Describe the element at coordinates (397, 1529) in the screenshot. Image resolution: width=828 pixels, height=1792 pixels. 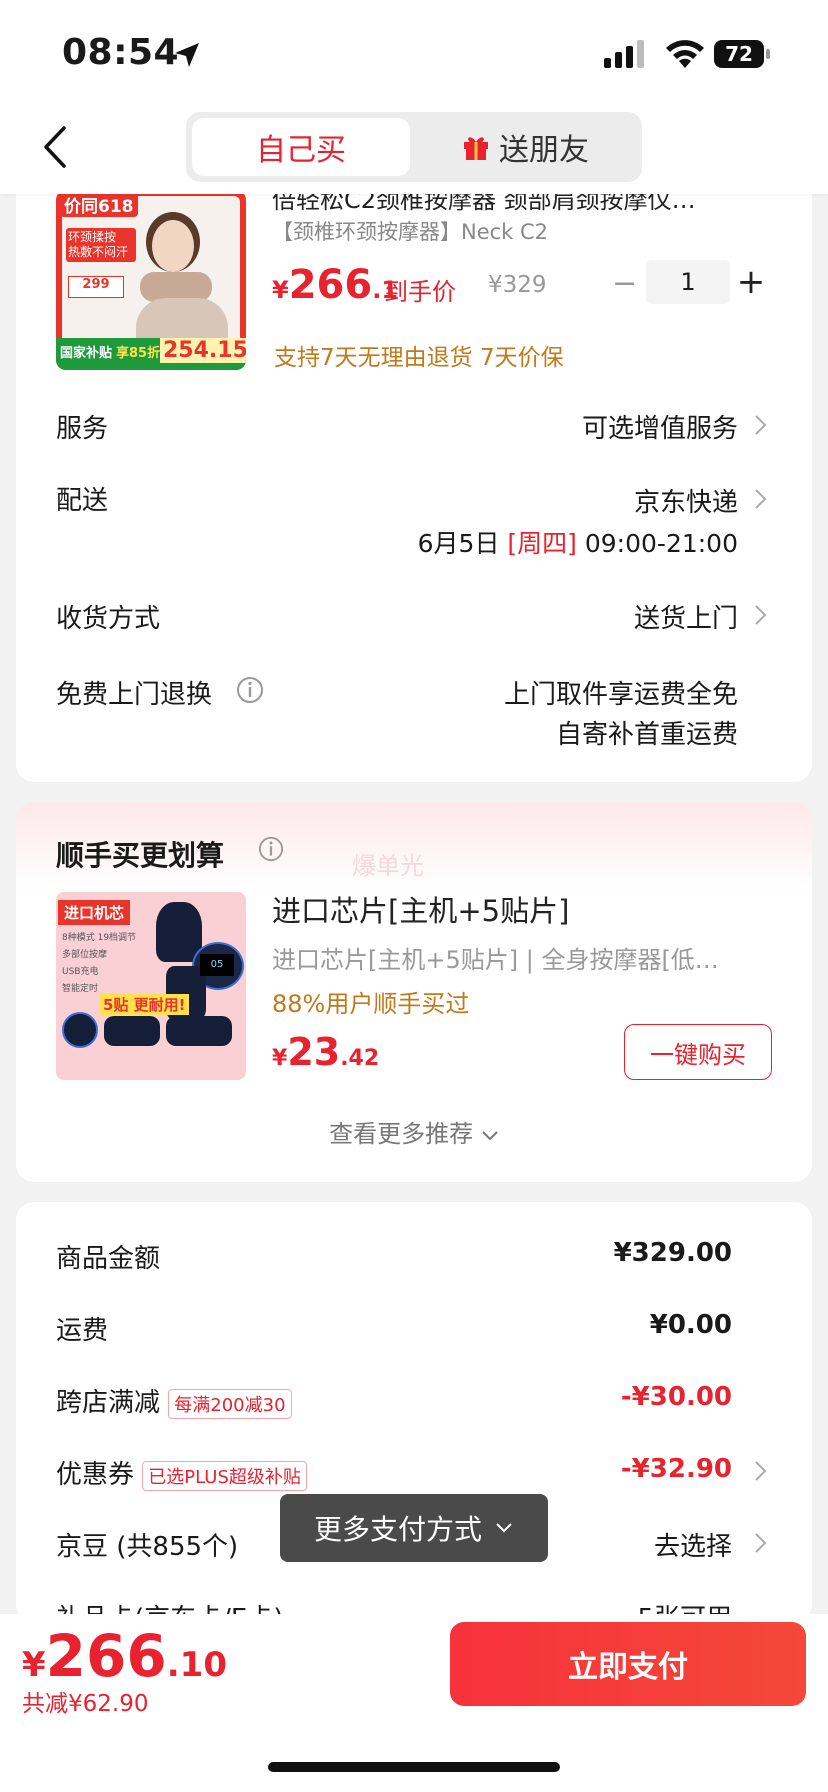
I see `more-payment-label: 更多支付方式` at that location.